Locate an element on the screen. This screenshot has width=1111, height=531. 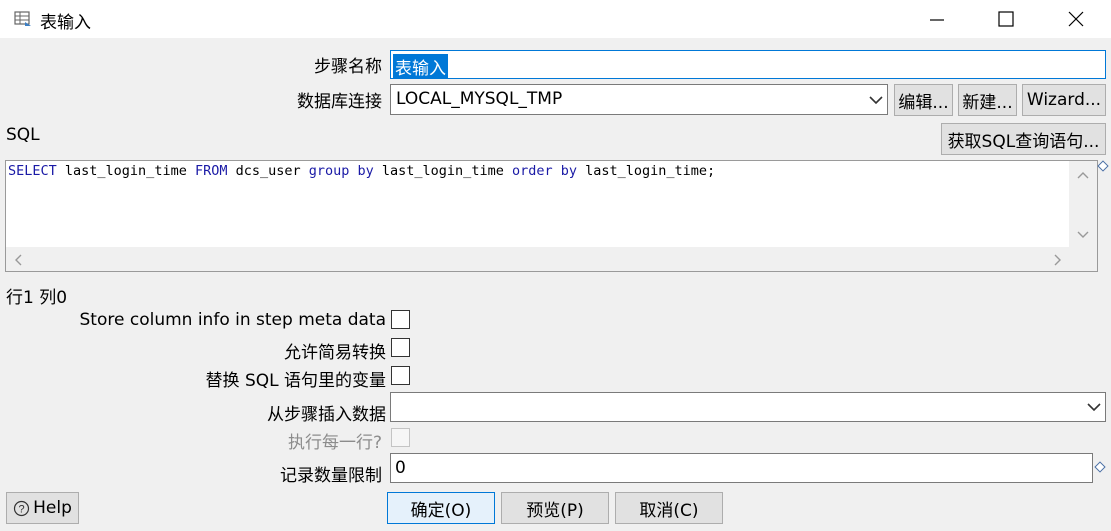
scrollbar-corner is located at coordinates (1083, 259).